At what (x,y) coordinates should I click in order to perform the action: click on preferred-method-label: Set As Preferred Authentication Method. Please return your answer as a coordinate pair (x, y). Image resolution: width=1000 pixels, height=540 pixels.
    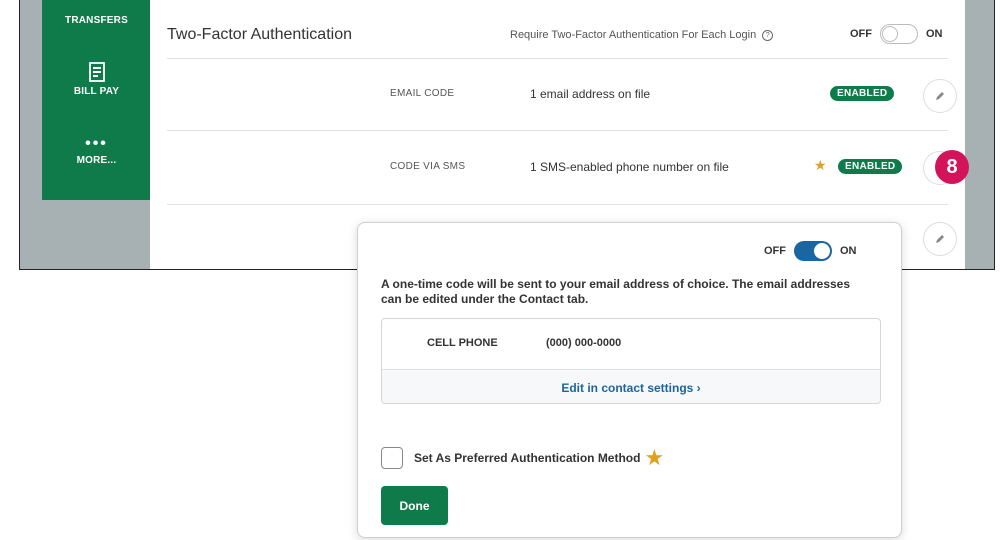
    Looking at the image, I should click on (527, 458).